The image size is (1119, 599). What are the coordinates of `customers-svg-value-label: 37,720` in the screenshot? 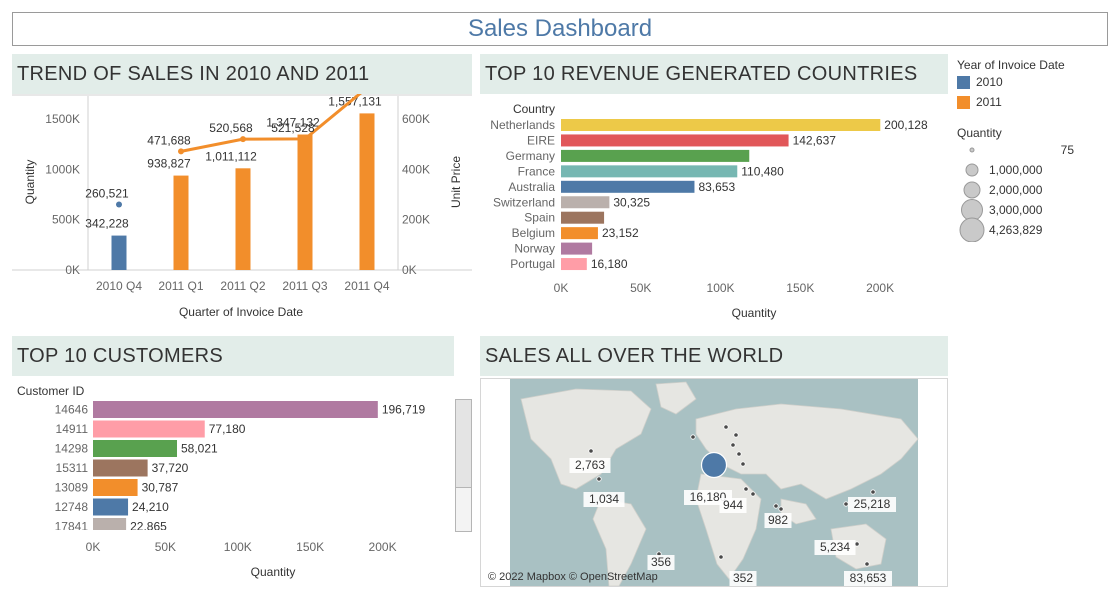 It's located at (170, 468).